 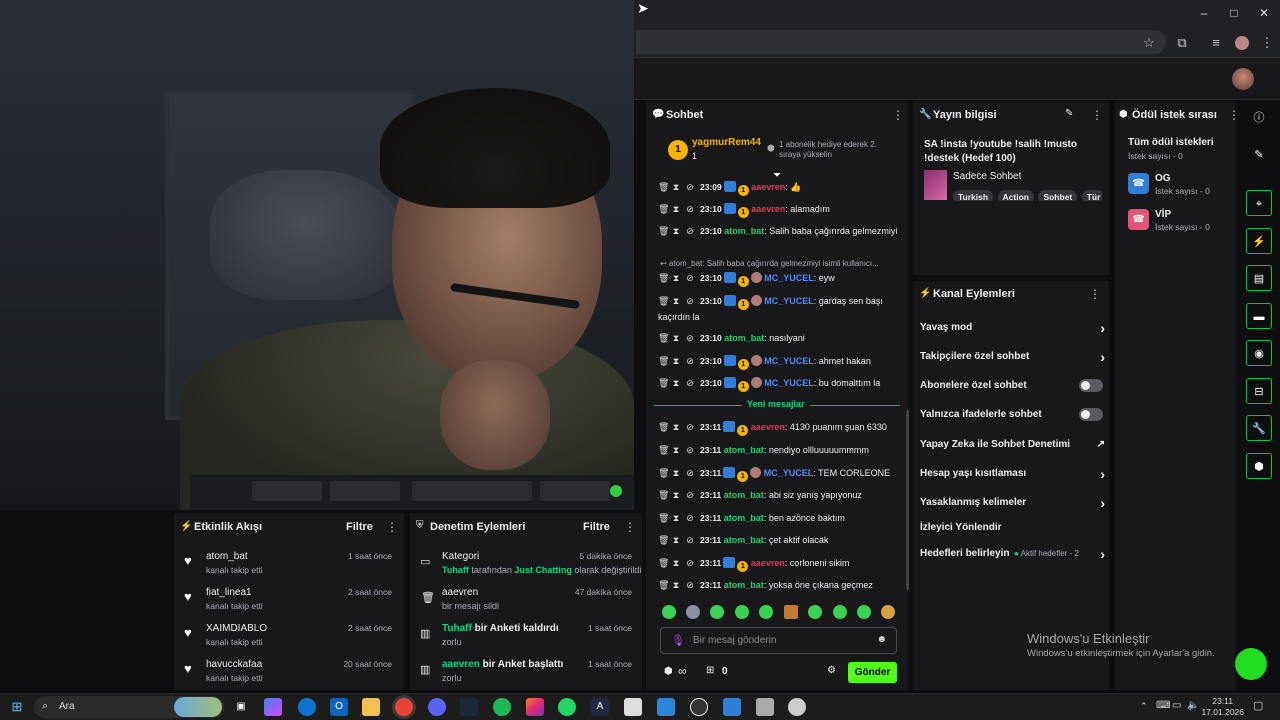 I want to click on layout-icon: ⊟, so click(x=1259, y=391).